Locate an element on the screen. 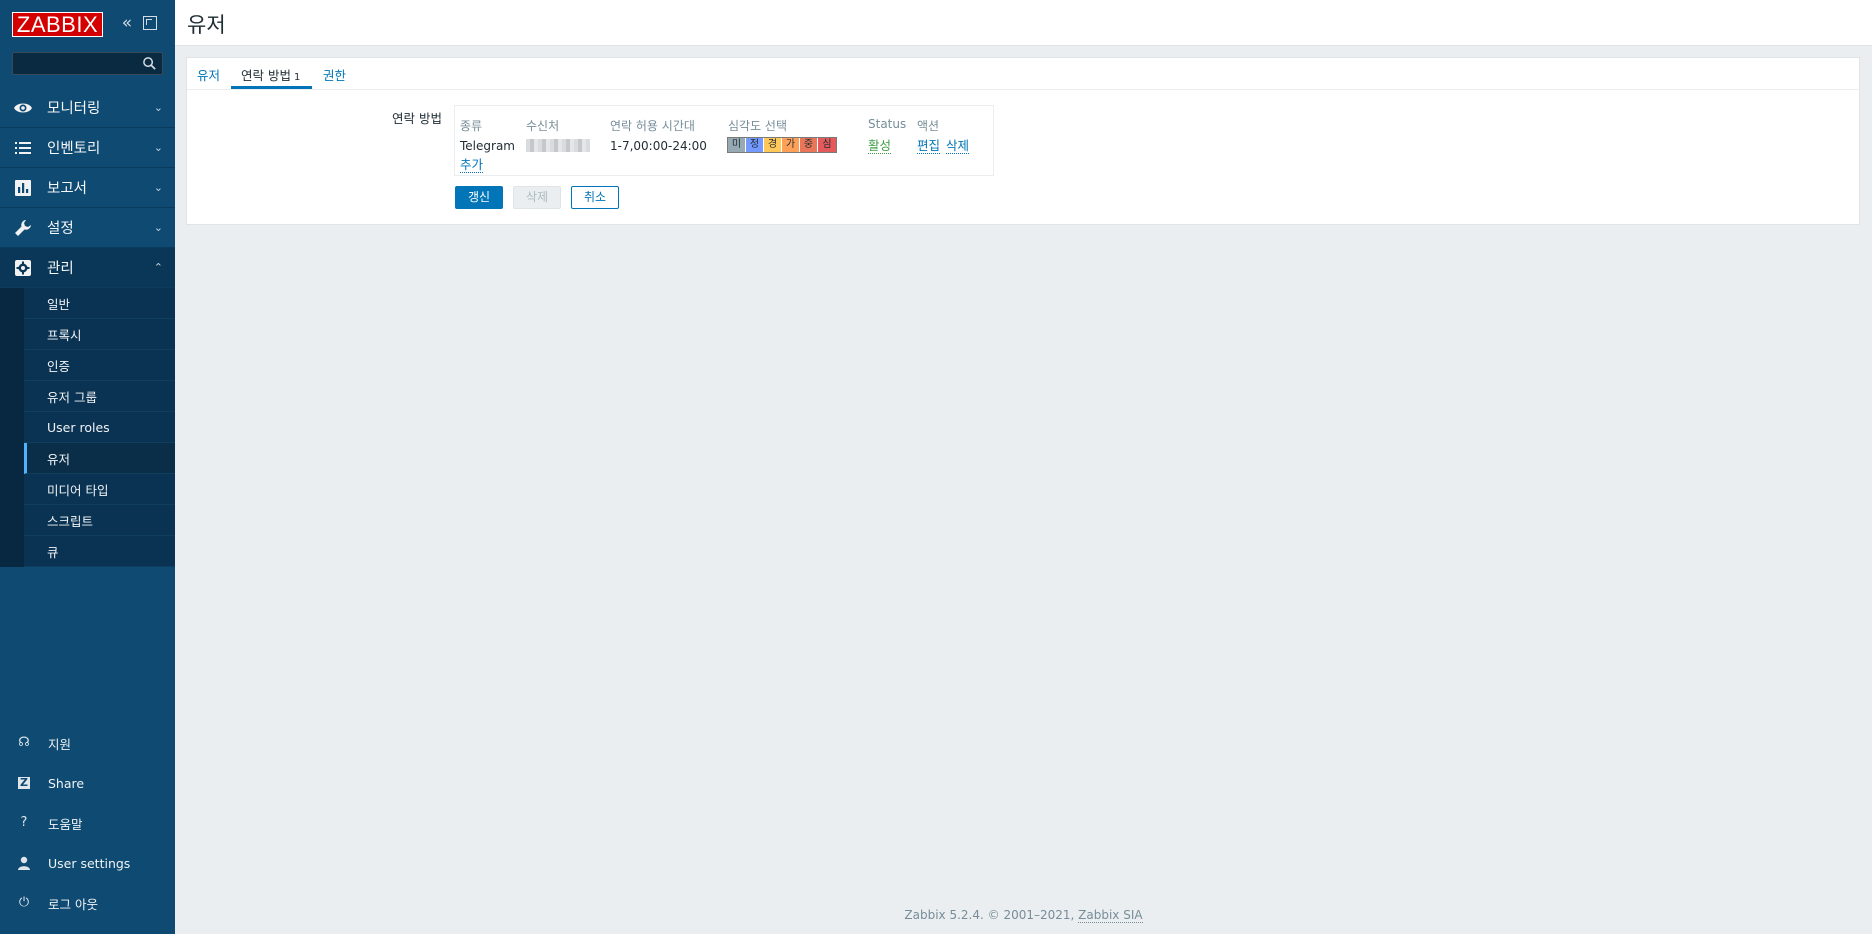 This screenshot has height=934, width=1872. menu-label: 로그 아웃 is located at coordinates (73, 904).